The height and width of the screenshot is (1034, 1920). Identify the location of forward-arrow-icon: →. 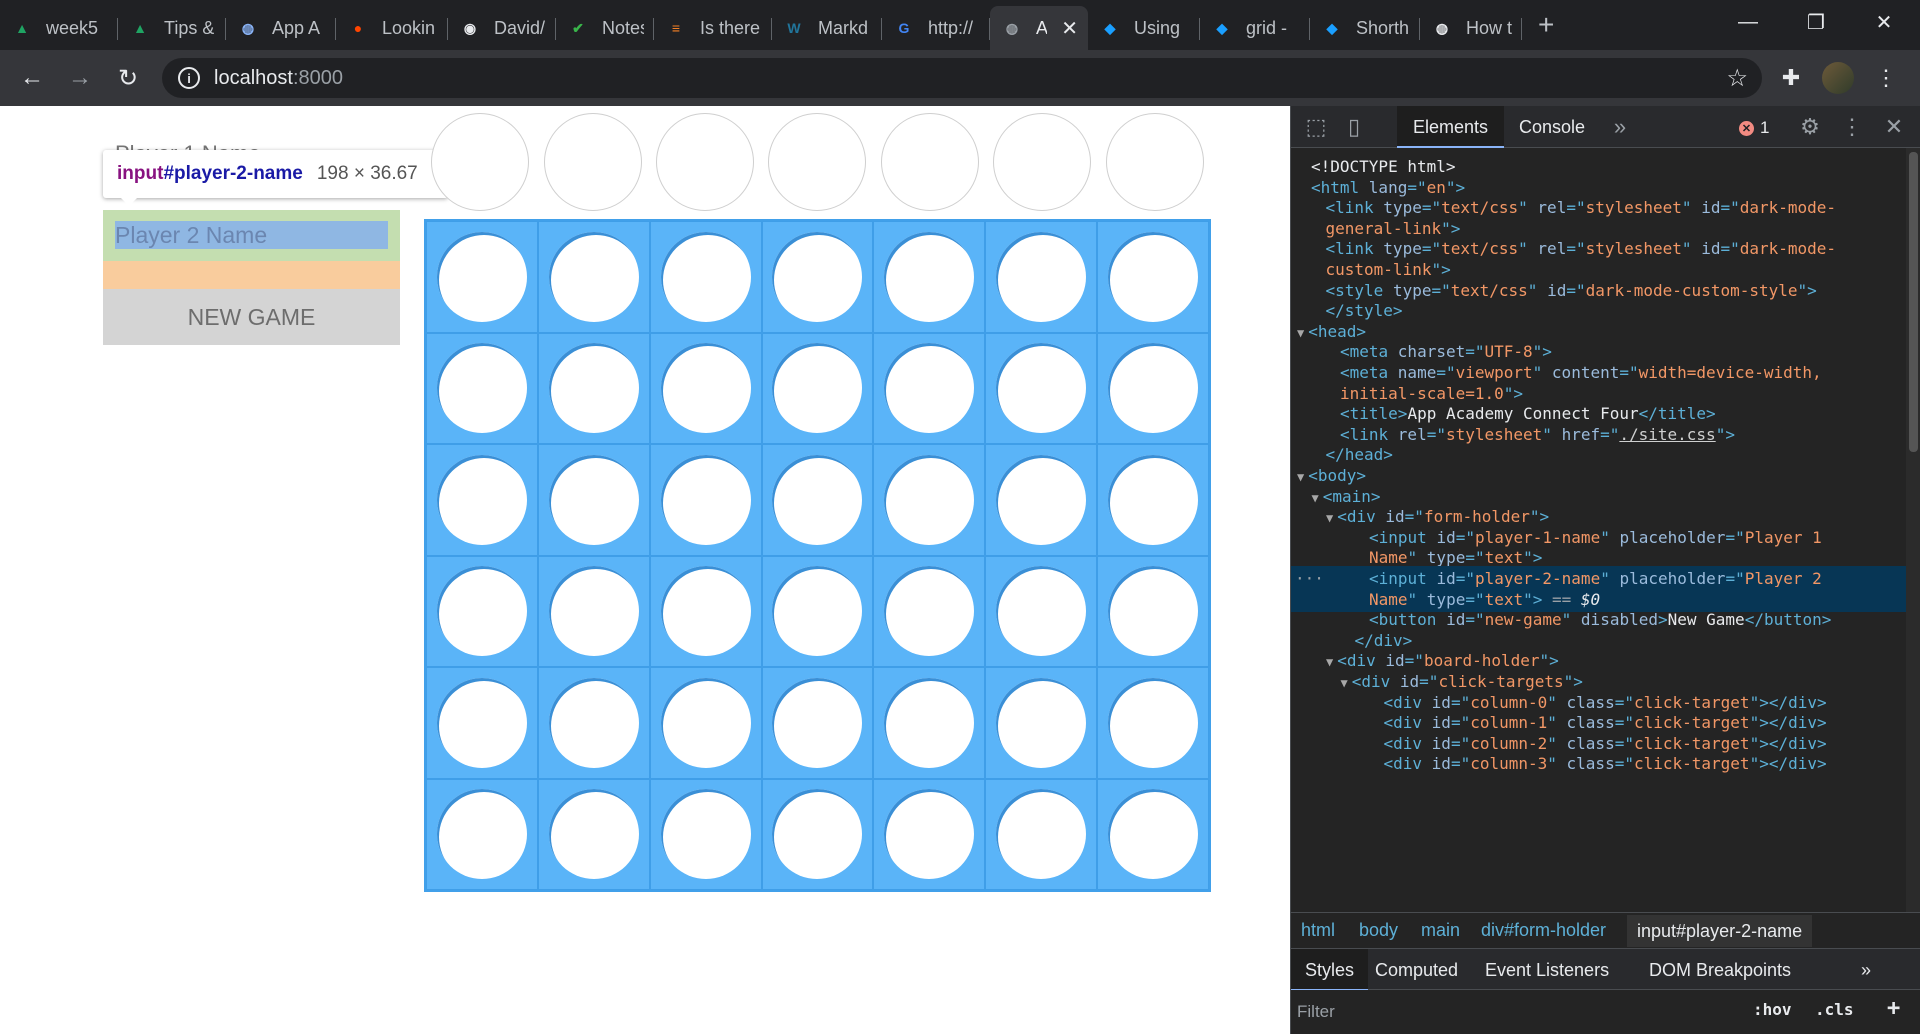
(80, 78).